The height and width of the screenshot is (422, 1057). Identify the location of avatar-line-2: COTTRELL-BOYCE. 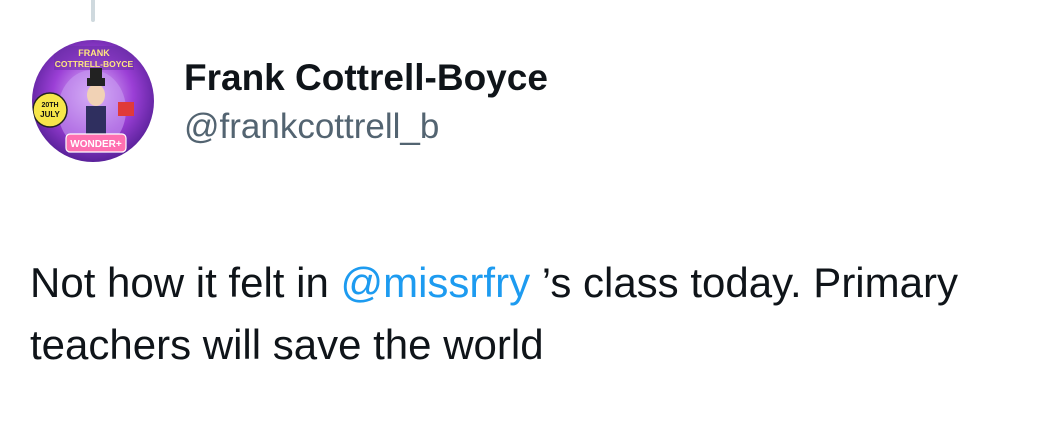
(94, 64).